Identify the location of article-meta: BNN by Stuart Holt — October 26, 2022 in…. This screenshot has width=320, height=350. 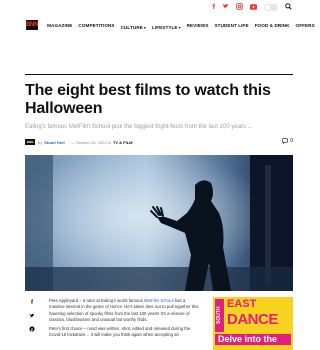
(159, 142).